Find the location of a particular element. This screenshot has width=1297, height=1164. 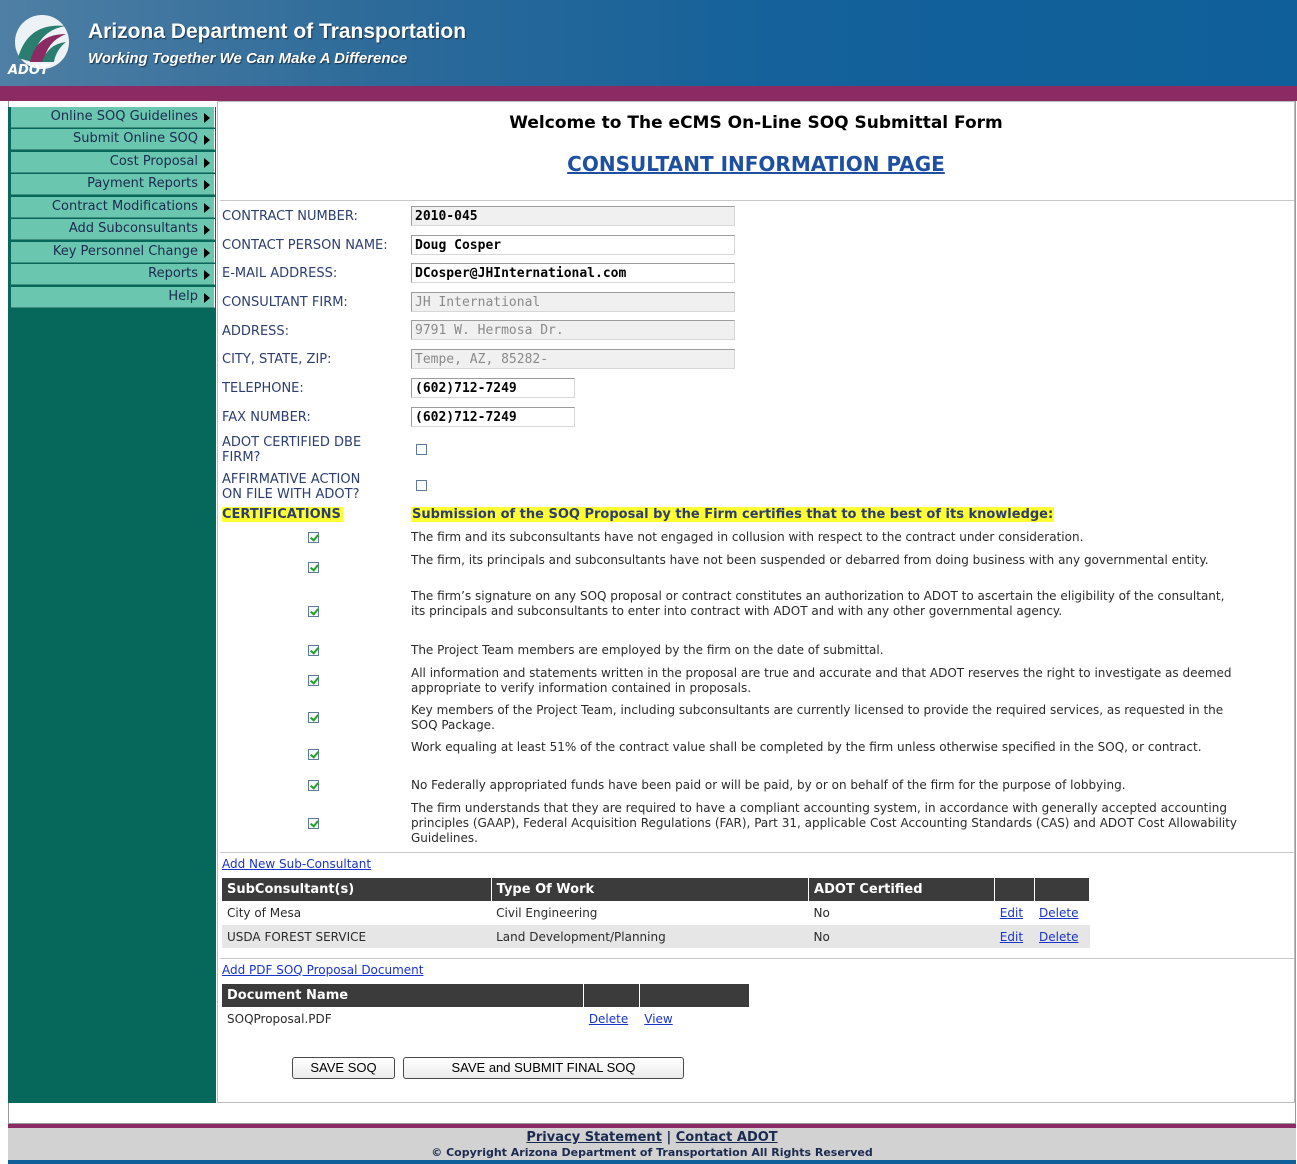

add-sub-consultant-link: Add New Sub-Consultant is located at coordinates (296, 864).